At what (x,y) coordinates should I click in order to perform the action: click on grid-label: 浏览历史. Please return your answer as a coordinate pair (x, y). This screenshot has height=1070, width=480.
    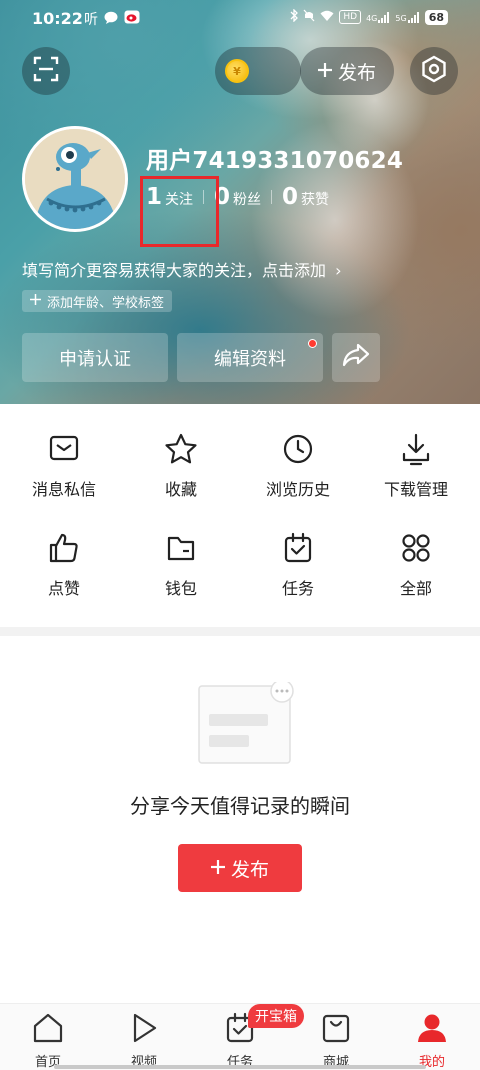
    Looking at the image, I should click on (297, 489).